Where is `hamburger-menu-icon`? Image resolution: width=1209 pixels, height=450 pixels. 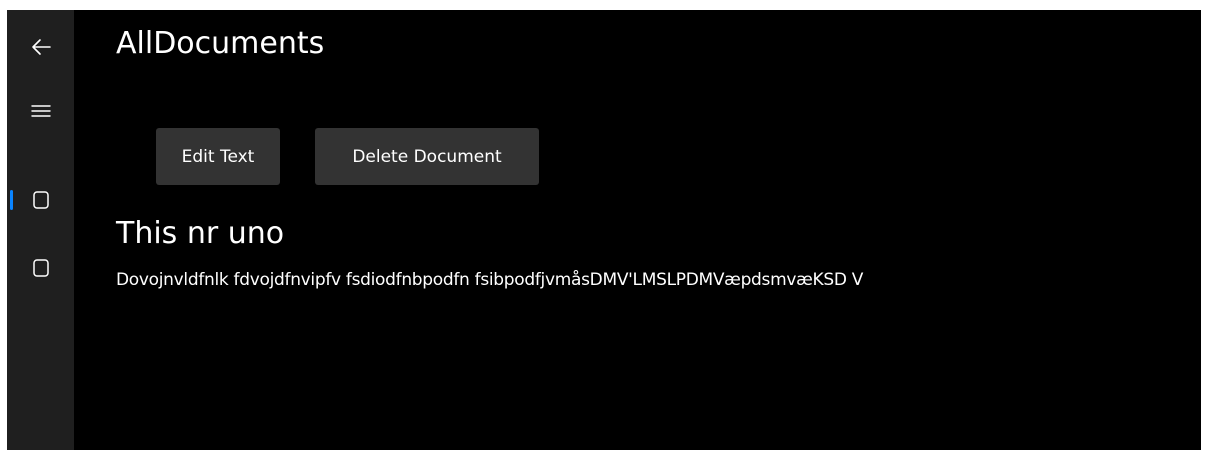 hamburger-menu-icon is located at coordinates (40, 111).